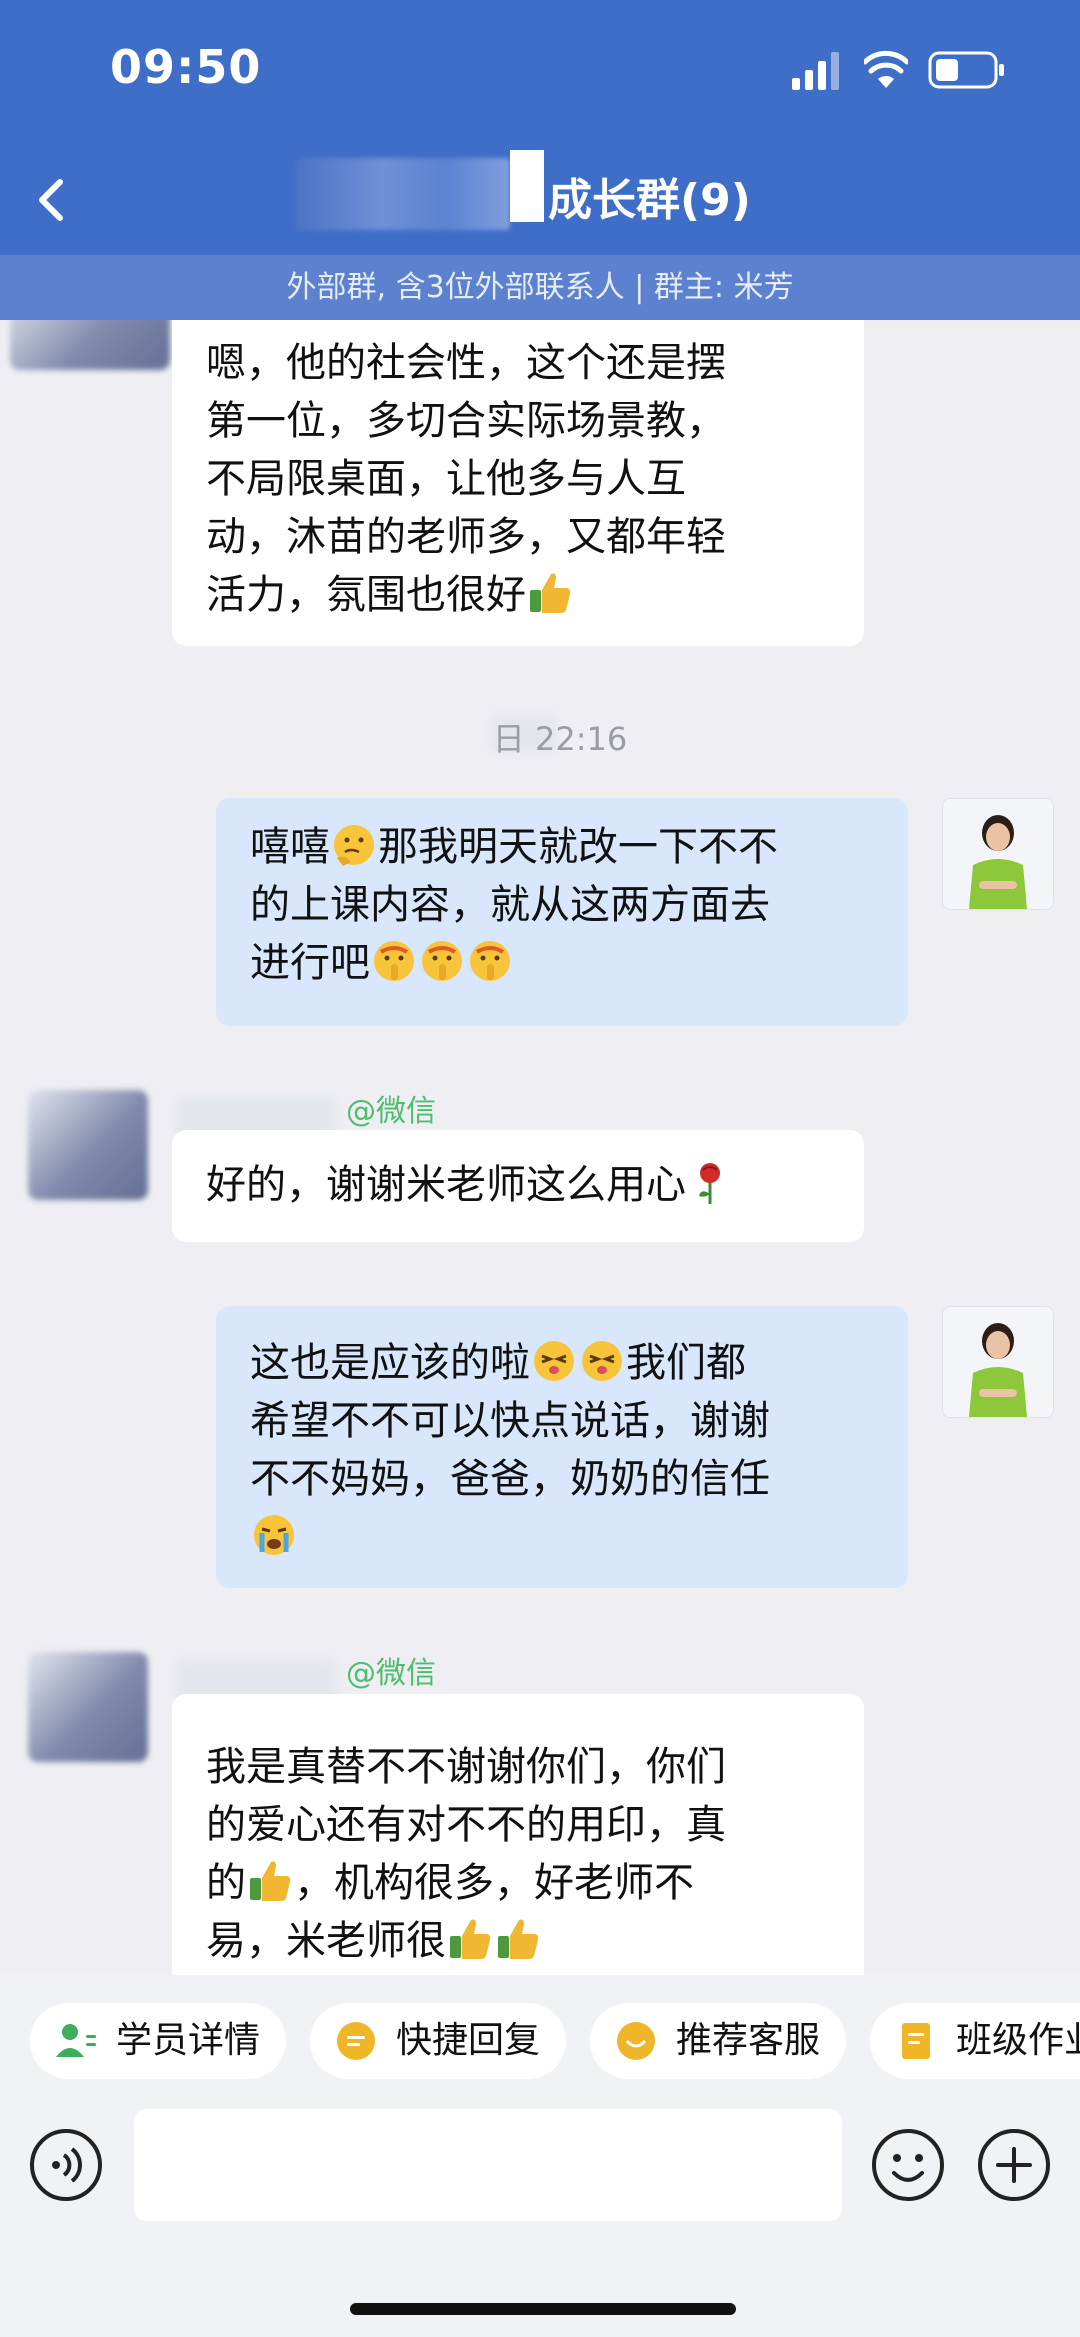 The height and width of the screenshot is (2337, 1080). What do you see at coordinates (66, 2165) in the screenshot?
I see `voice-input-icon` at bounding box center [66, 2165].